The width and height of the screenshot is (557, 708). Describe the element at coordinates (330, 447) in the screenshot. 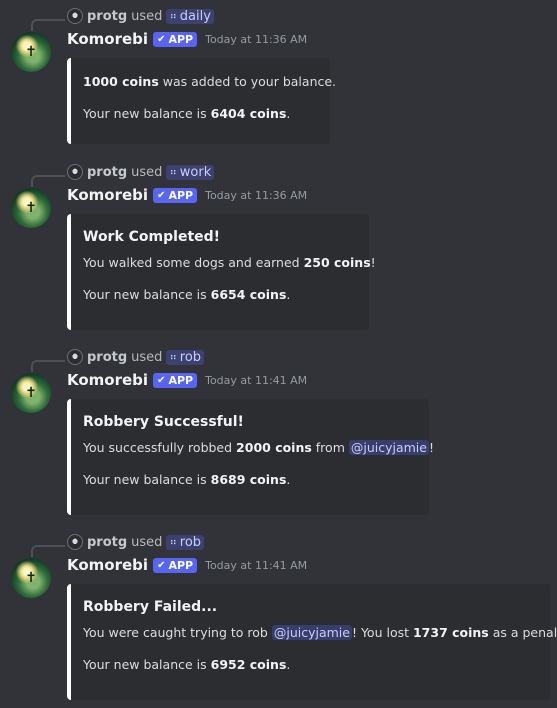

I see `embed-text: from` at that location.